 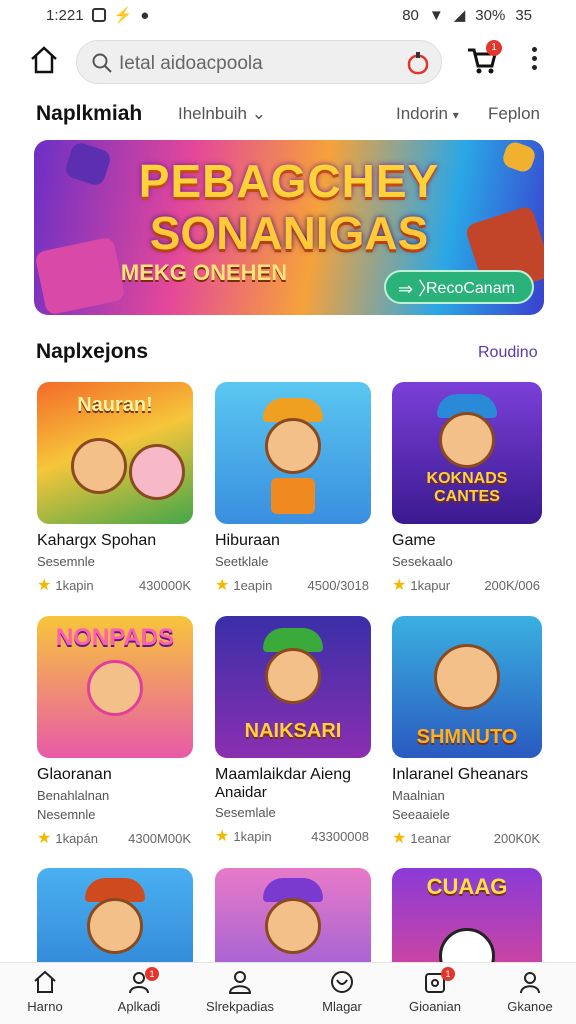 I want to click on thumbnail-text: KOKNADS CANTES, so click(x=467, y=487).